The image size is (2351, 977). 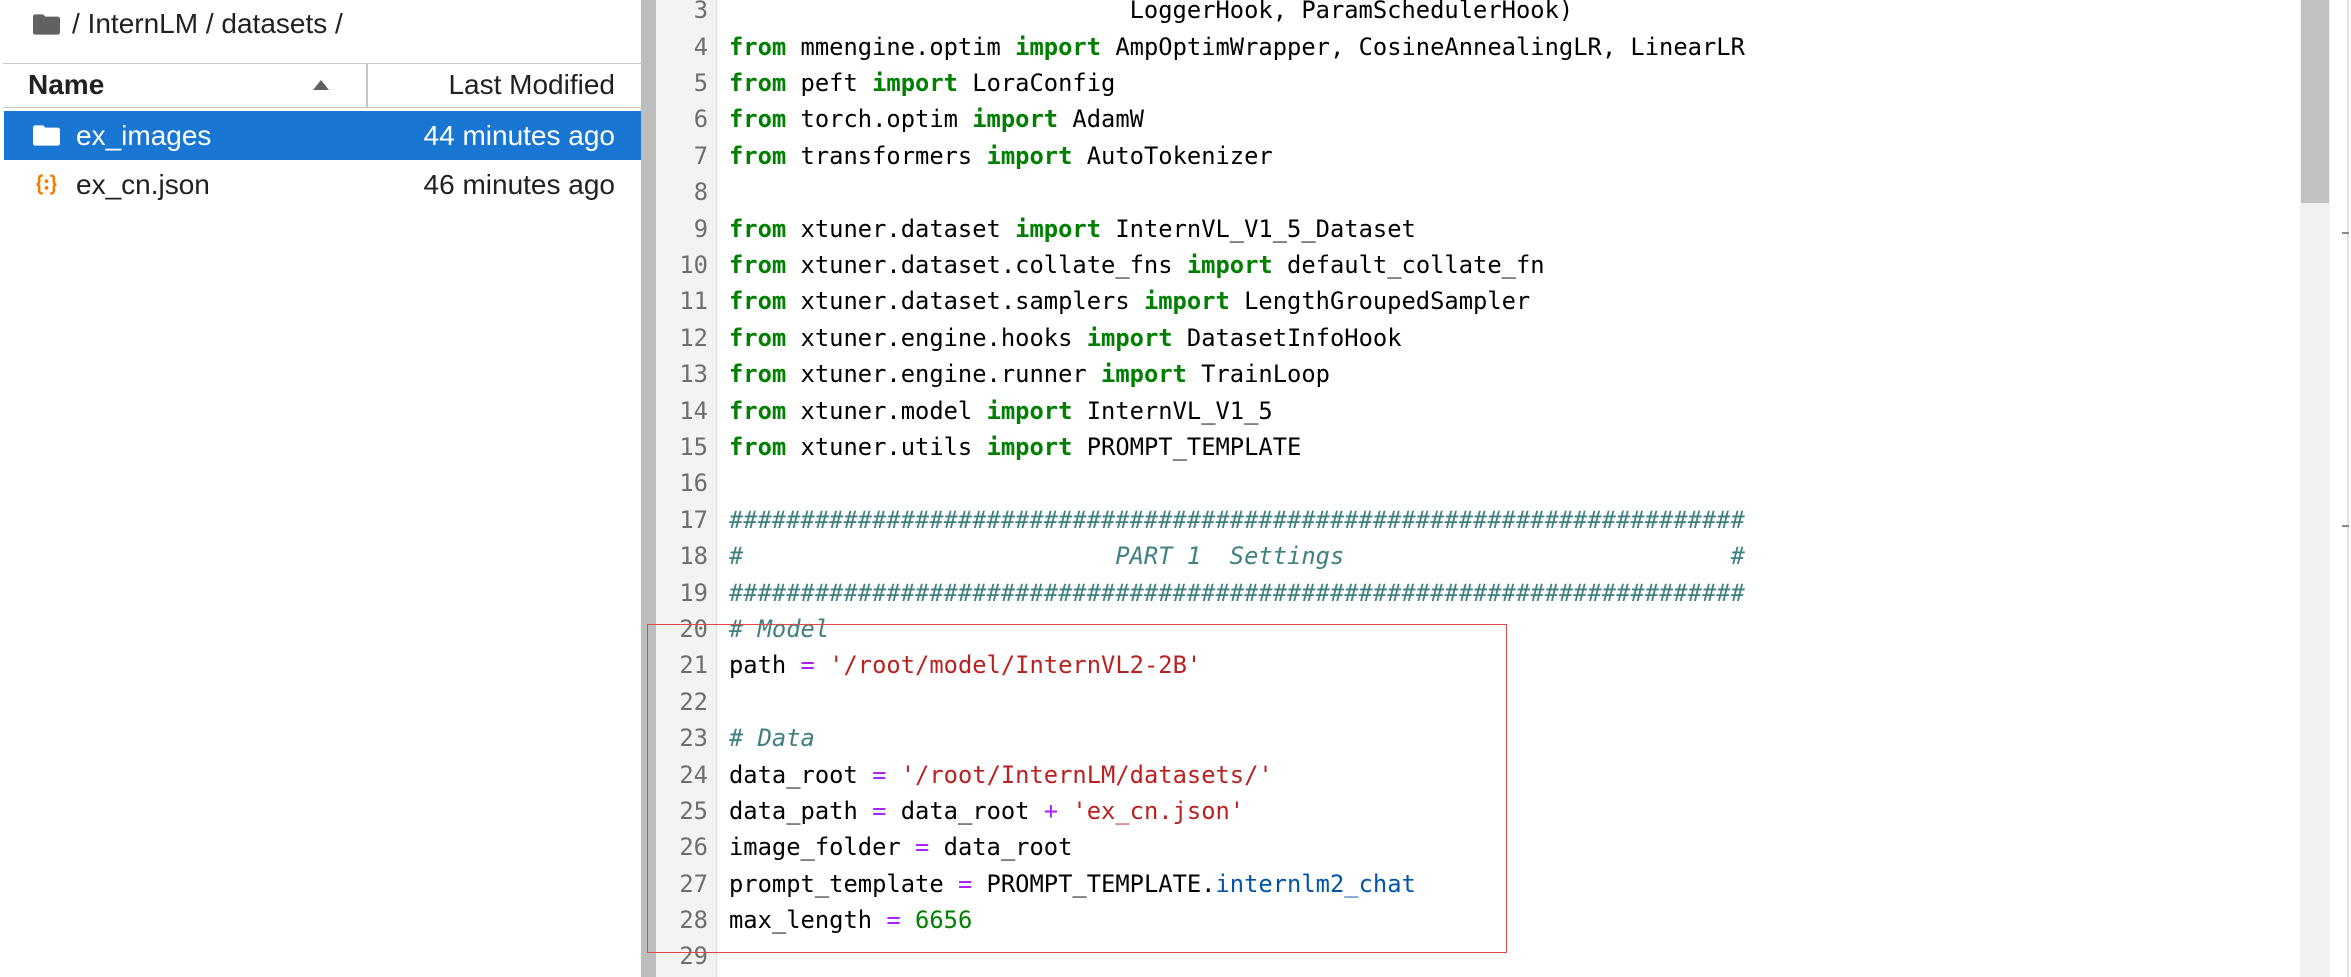 I want to click on code-line: # Model, so click(x=1237, y=629).